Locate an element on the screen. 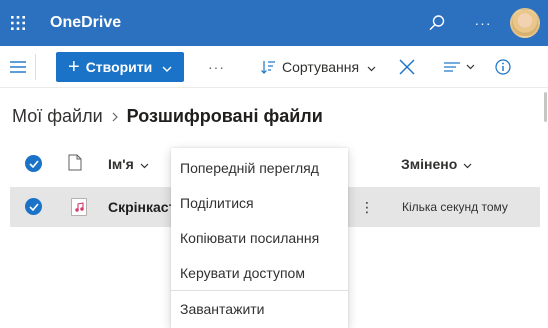  sort-icon is located at coordinates (268, 67).